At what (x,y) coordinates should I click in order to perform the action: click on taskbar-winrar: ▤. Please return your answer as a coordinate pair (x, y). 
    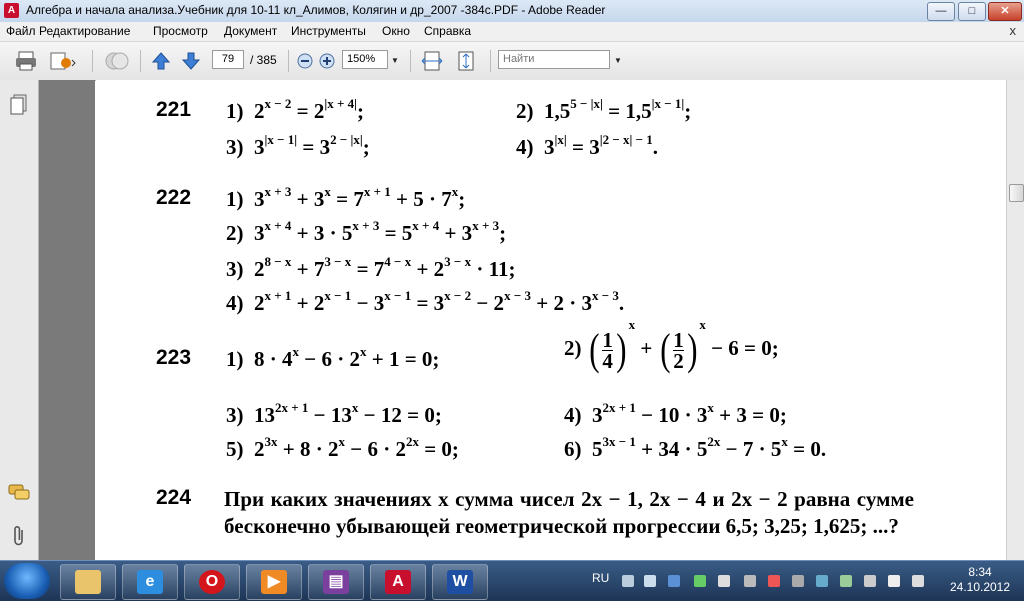
    Looking at the image, I should click on (336, 582).